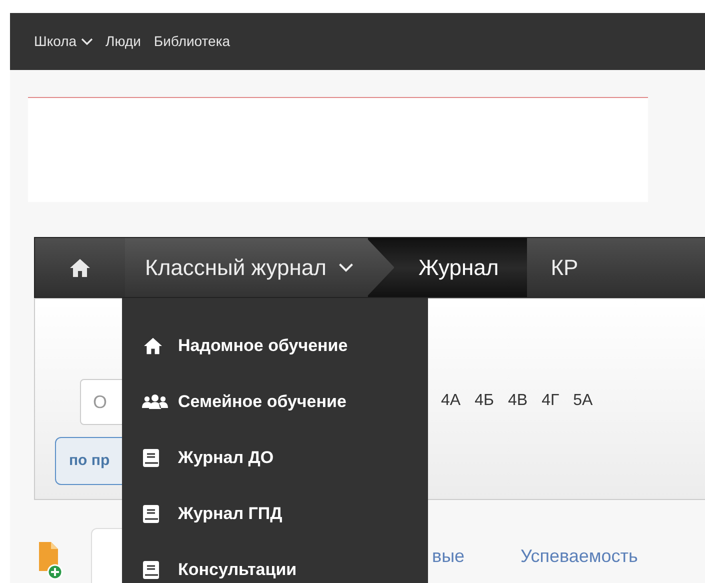 This screenshot has height=583, width=705. Describe the element at coordinates (551, 401) in the screenshot. I see `class-link: 4Г` at that location.